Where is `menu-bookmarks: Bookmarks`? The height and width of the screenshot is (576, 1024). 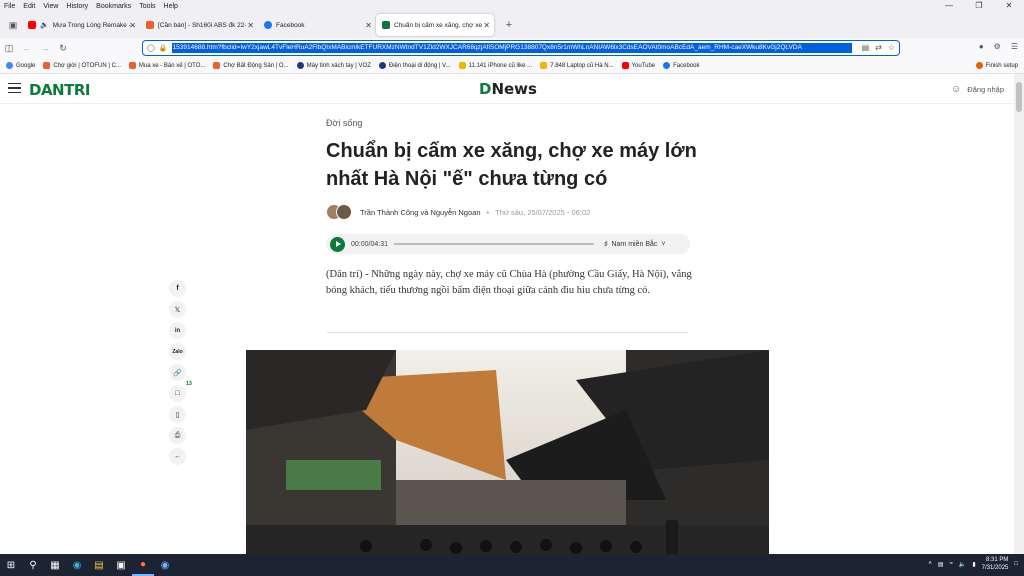
menu-bookmarks: Bookmarks is located at coordinates (113, 6).